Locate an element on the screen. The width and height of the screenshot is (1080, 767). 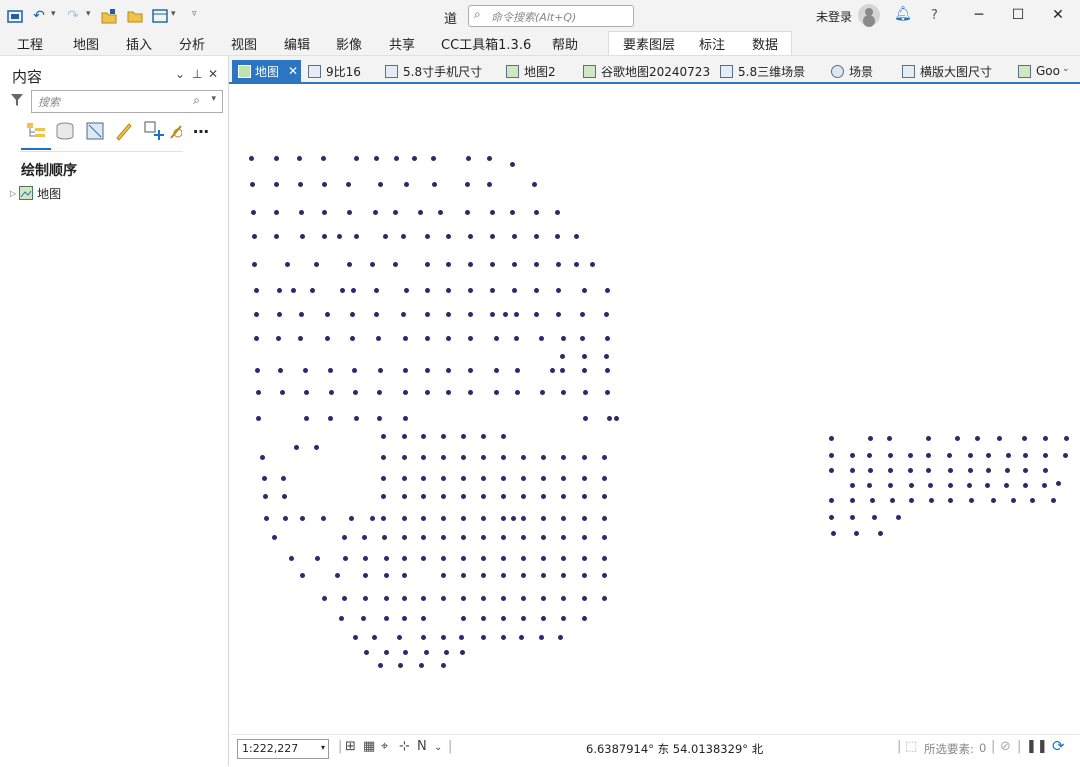
pin-icon: ⊥ is located at coordinates (197, 74).